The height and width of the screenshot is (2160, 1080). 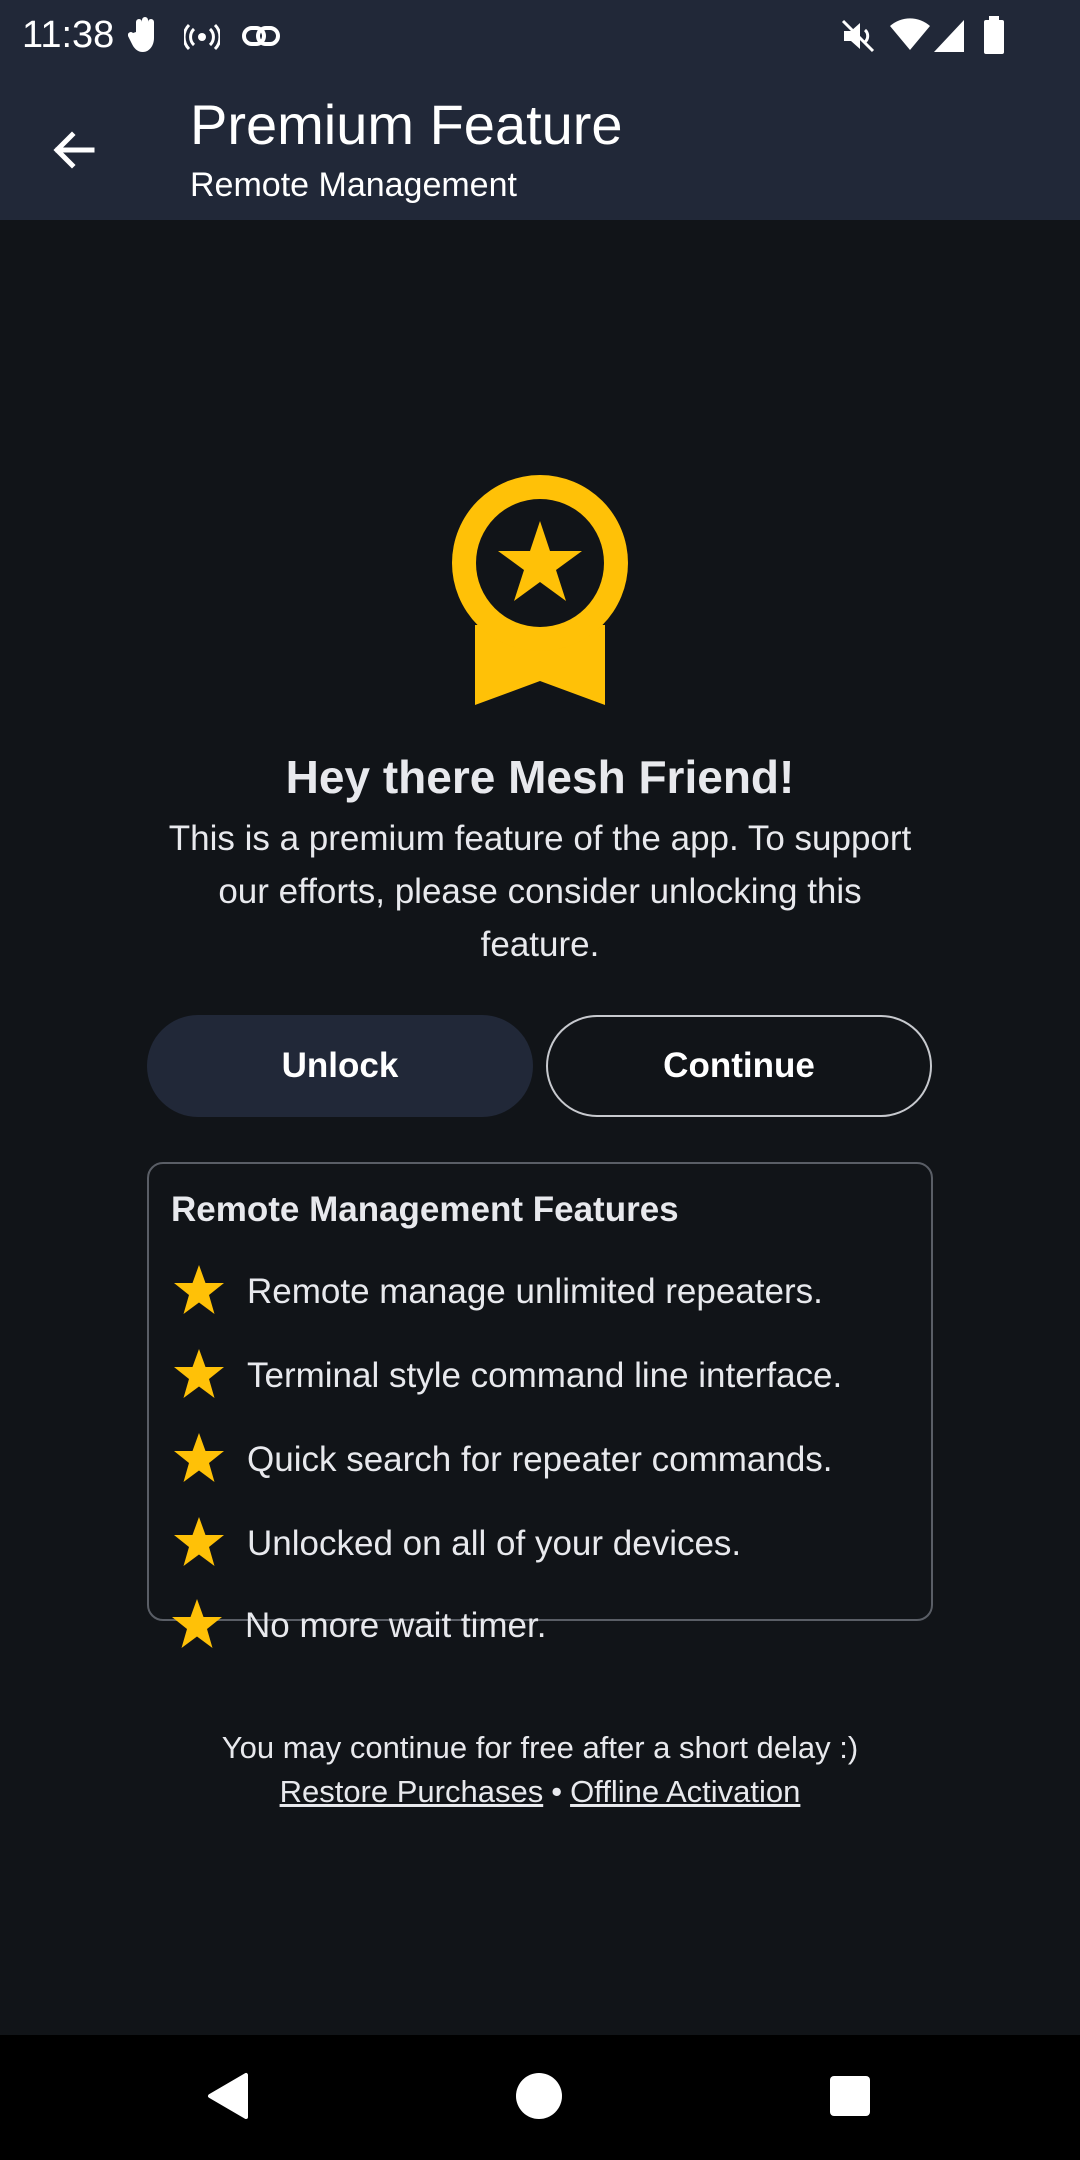 I want to click on list-item: Terminal style command line interface., so click(x=541, y=1376).